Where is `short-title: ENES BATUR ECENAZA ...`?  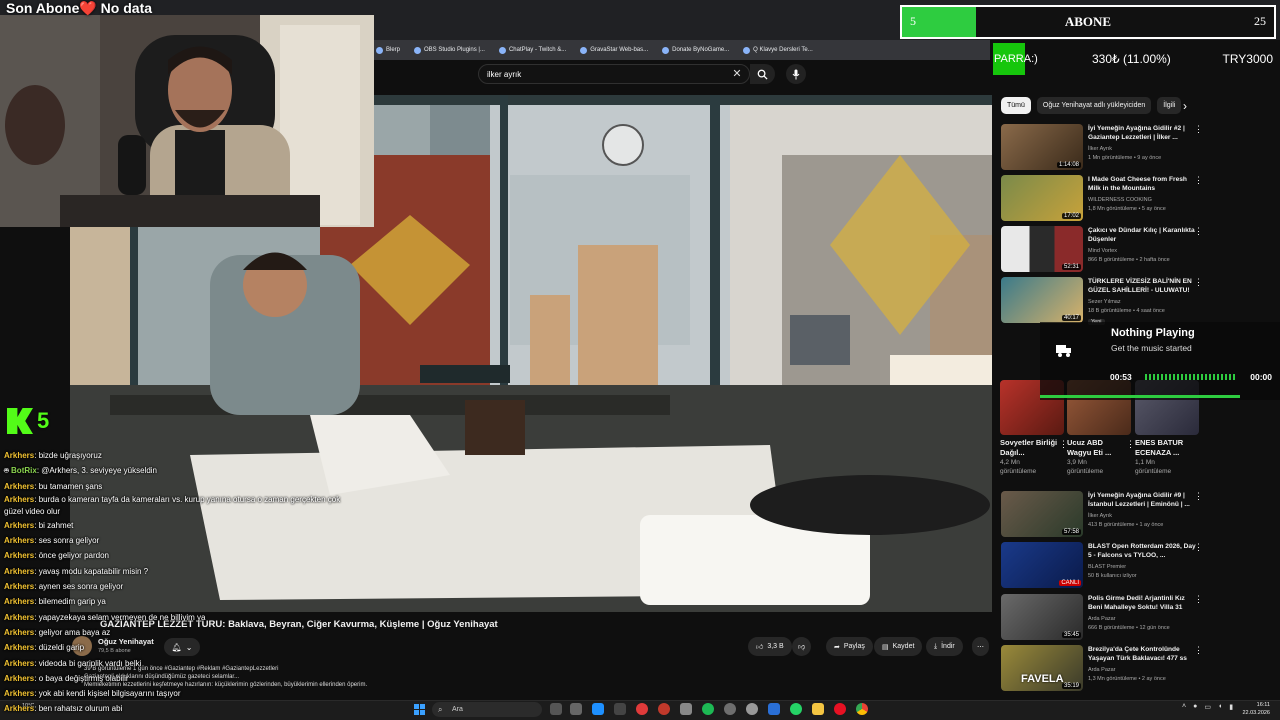
short-title: ENES BATUR ECENAZA ... is located at coordinates (1164, 448).